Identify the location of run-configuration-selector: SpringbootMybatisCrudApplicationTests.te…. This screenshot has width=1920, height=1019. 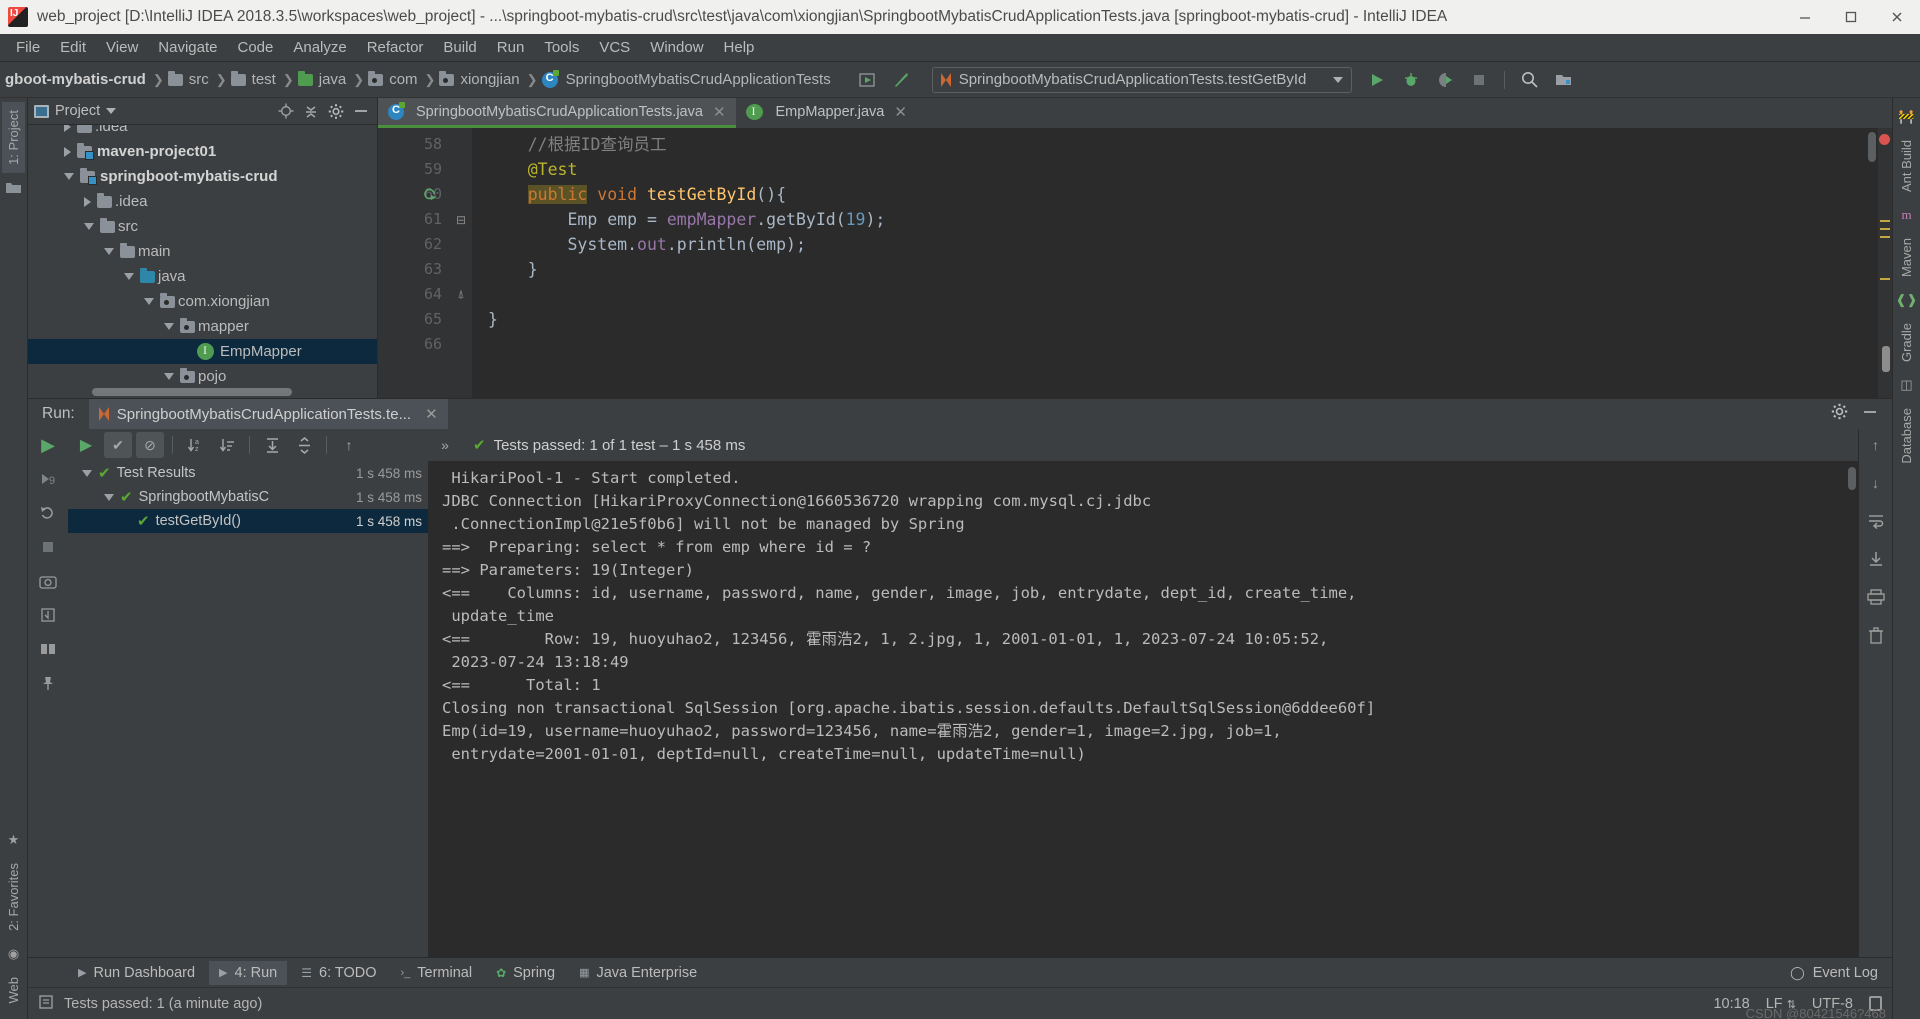
(1141, 79).